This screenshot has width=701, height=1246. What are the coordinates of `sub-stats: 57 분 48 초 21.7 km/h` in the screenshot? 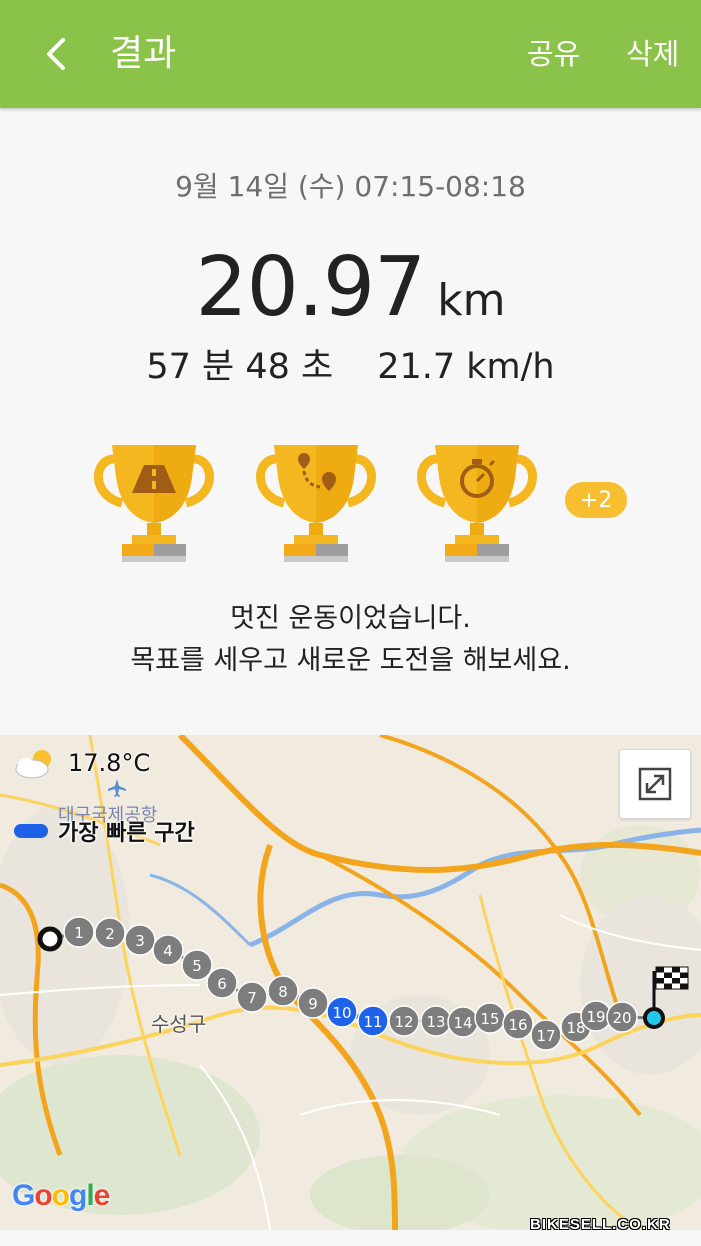 It's located at (350, 367).